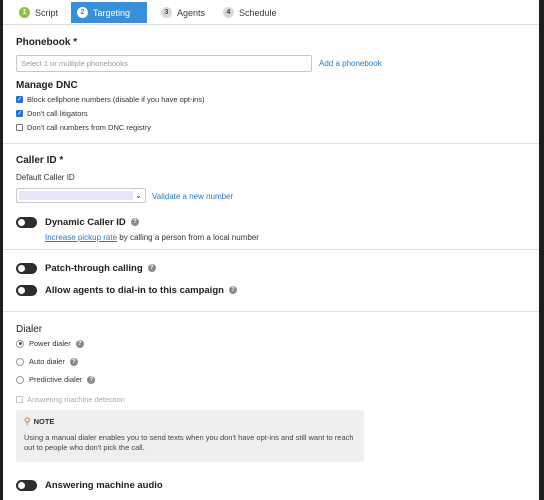  I want to click on dnc-option-label: Don't call litigators, so click(57, 113).